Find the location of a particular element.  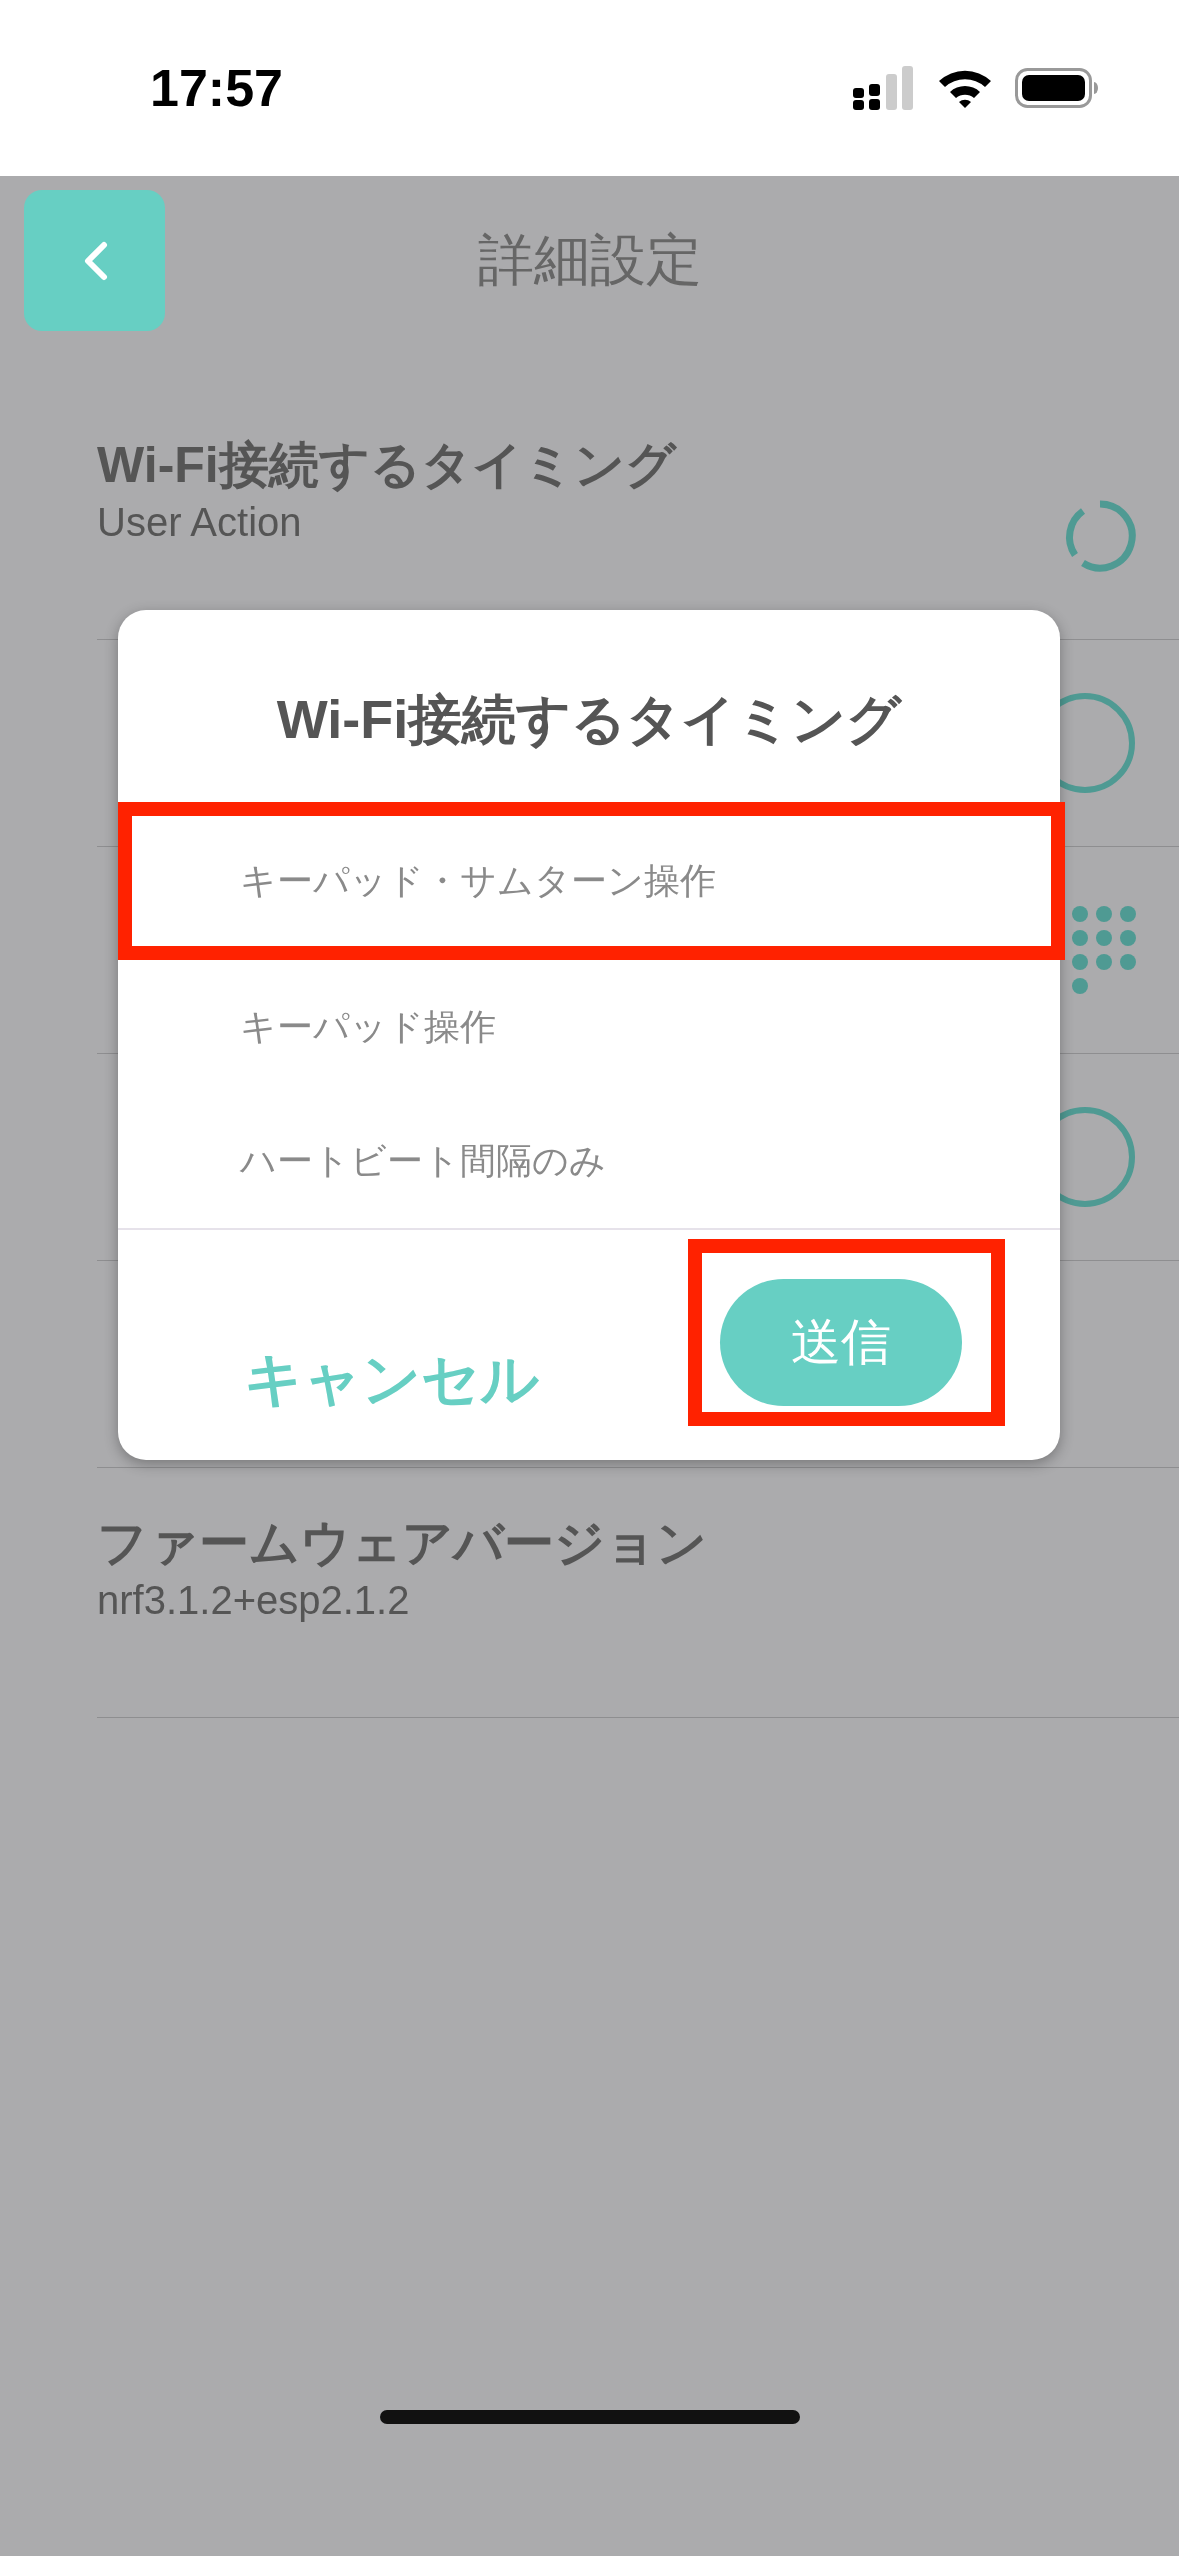

send-button: 送信 is located at coordinates (841, 1342).